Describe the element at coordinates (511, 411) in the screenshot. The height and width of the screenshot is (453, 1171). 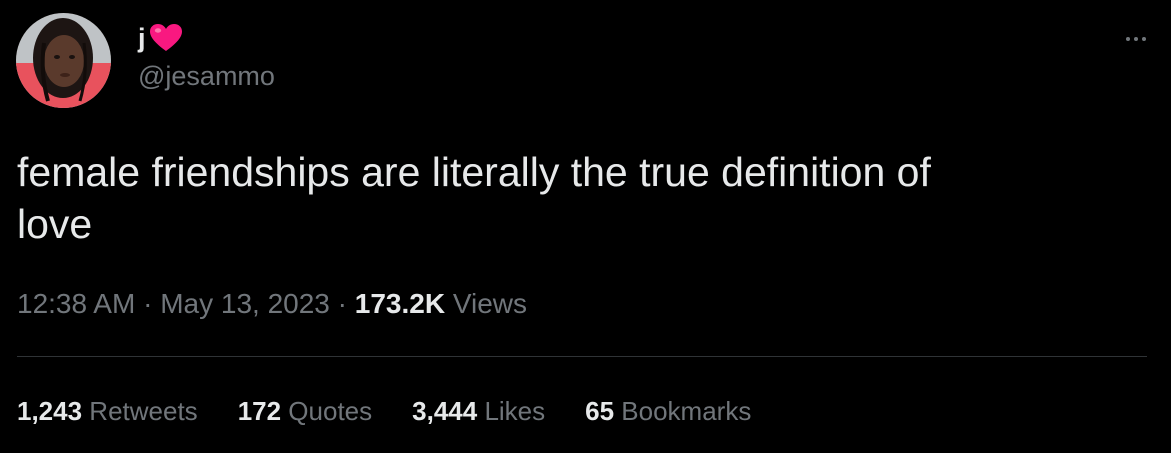
I see `likes-label: Likes` at that location.